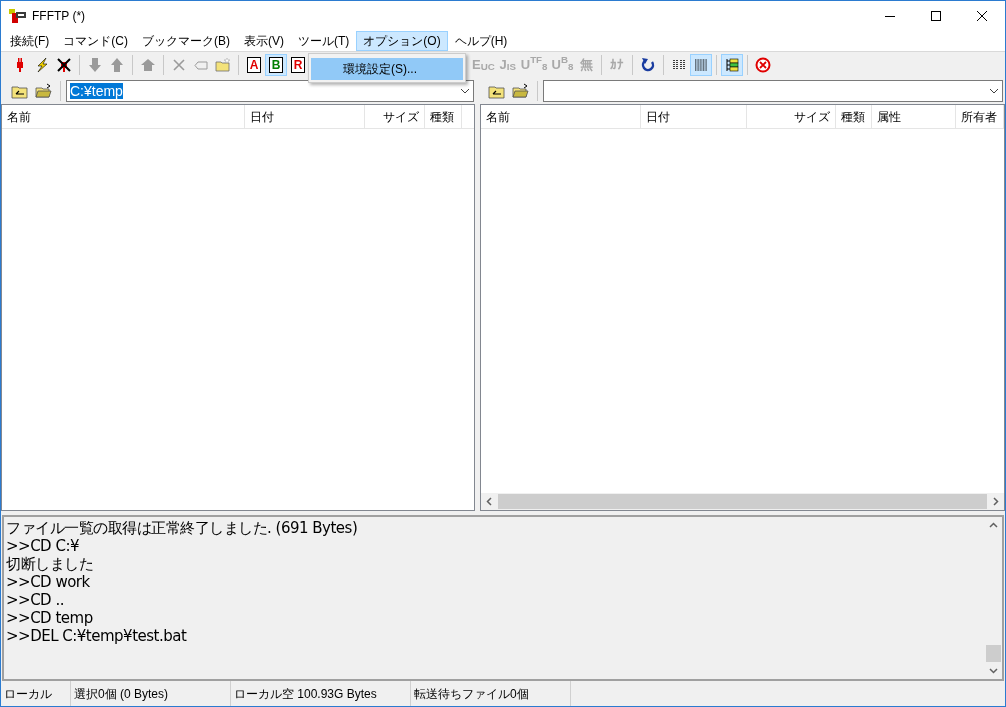 The width and height of the screenshot is (1006, 707). What do you see at coordinates (763, 64) in the screenshot?
I see `stop-icon` at bounding box center [763, 64].